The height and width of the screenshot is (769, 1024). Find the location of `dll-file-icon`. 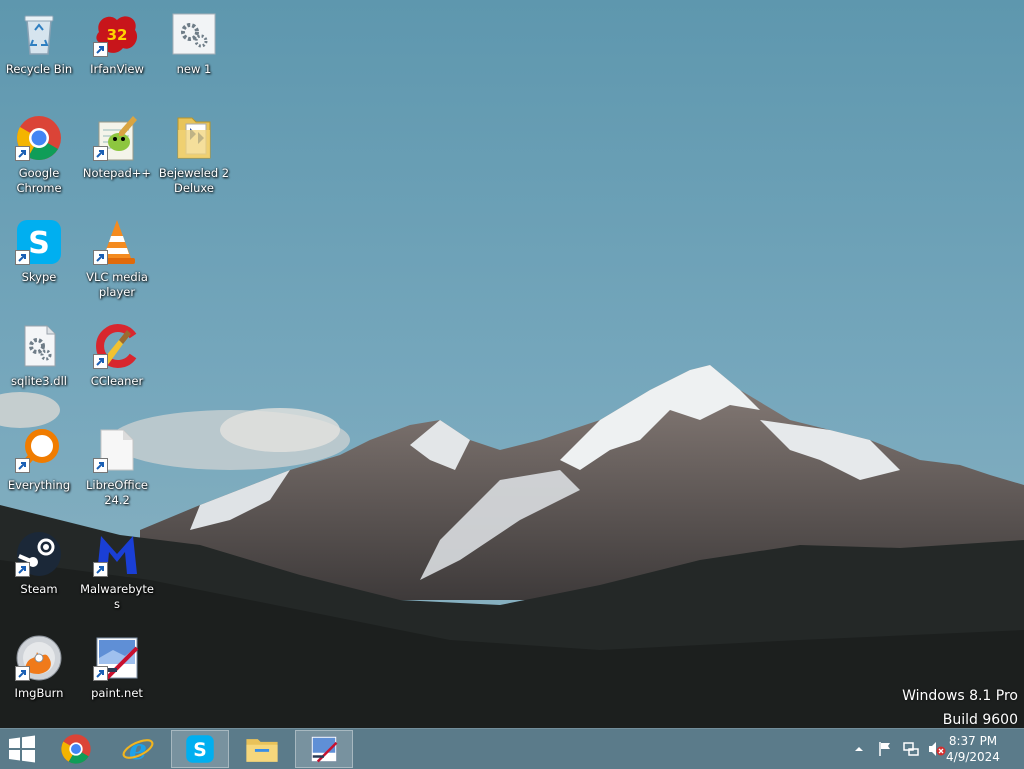

dll-file-icon is located at coordinates (39, 346).